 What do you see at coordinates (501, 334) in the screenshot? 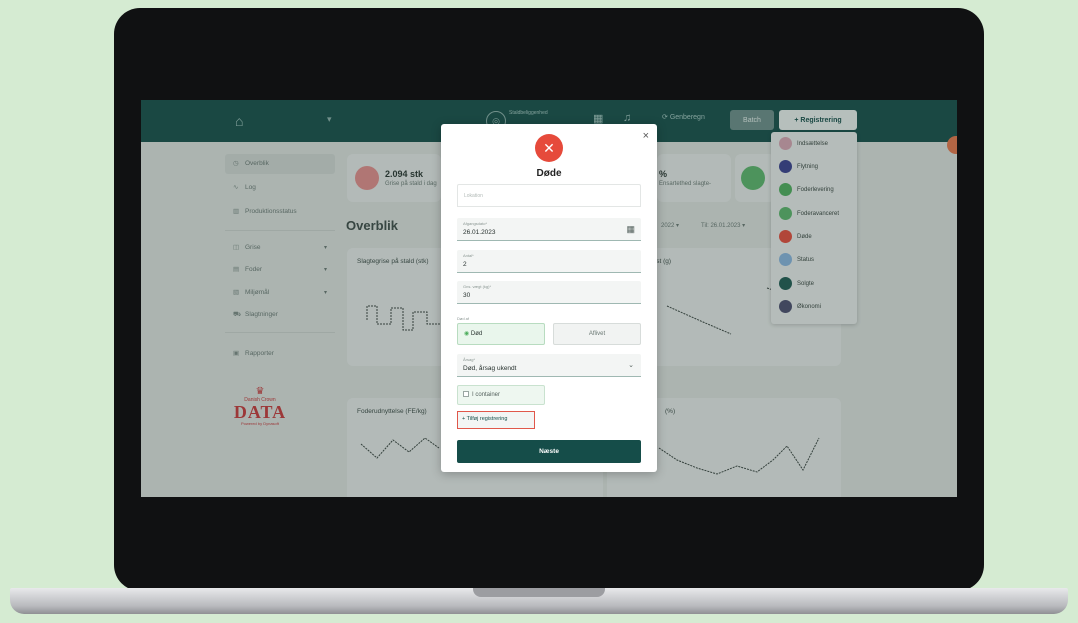
I see `status-dead-option: ◉ Død` at bounding box center [501, 334].